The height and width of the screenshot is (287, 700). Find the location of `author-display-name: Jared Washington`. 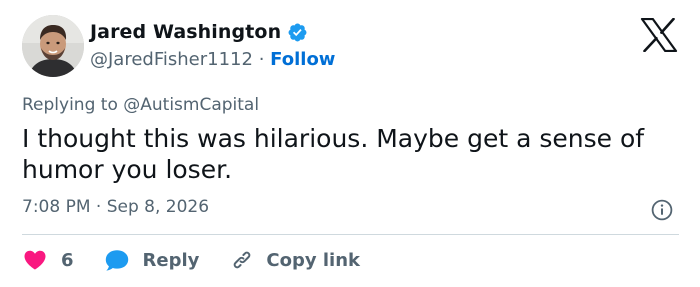

author-display-name: Jared Washington is located at coordinates (185, 32).